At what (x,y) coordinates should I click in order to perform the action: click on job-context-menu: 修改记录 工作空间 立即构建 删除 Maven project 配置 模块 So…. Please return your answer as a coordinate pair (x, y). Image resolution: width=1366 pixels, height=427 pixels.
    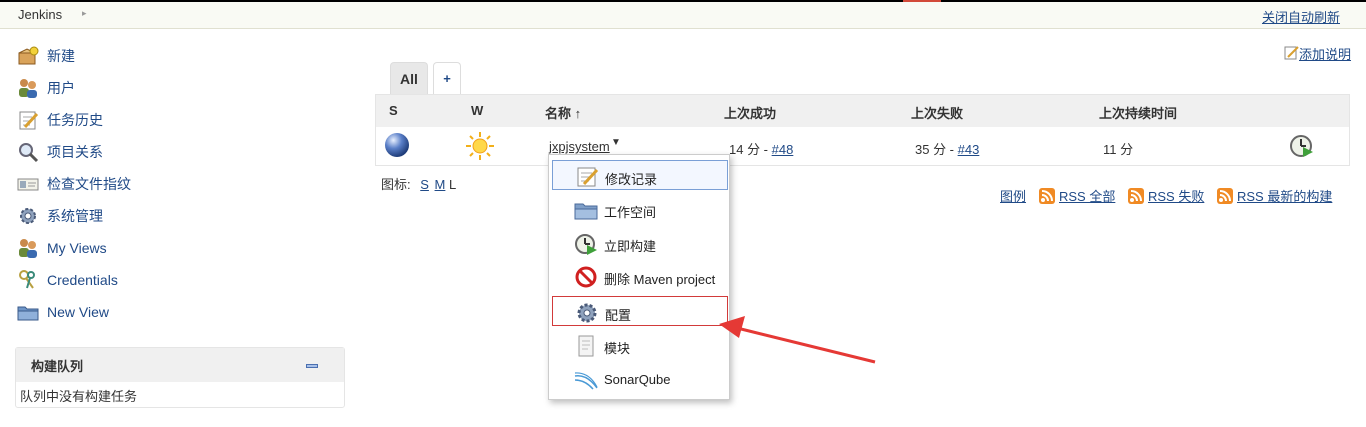
    Looking at the image, I should click on (639, 277).